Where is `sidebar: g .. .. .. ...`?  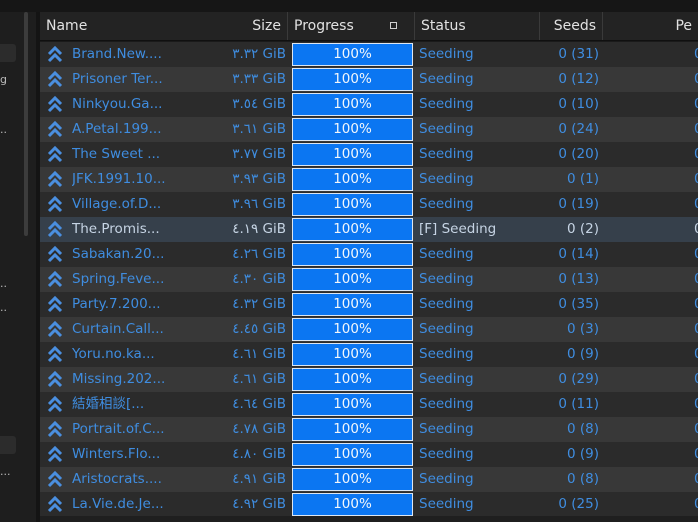 sidebar: g .. .. .. ... is located at coordinates (18, 267).